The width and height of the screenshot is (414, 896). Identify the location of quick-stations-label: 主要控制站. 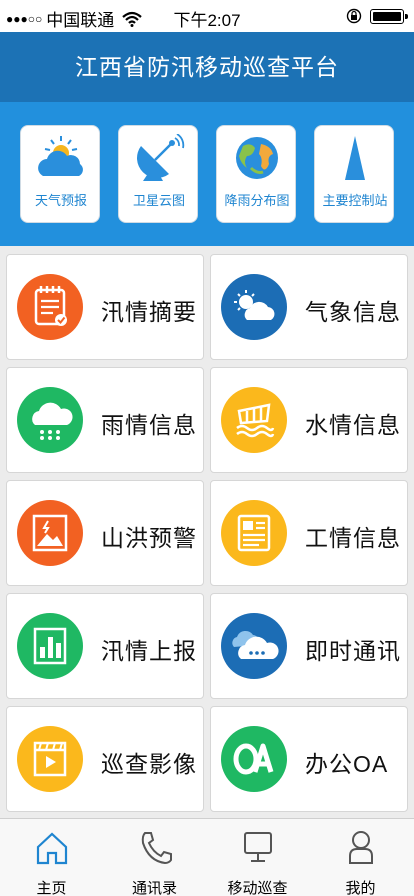
(355, 200).